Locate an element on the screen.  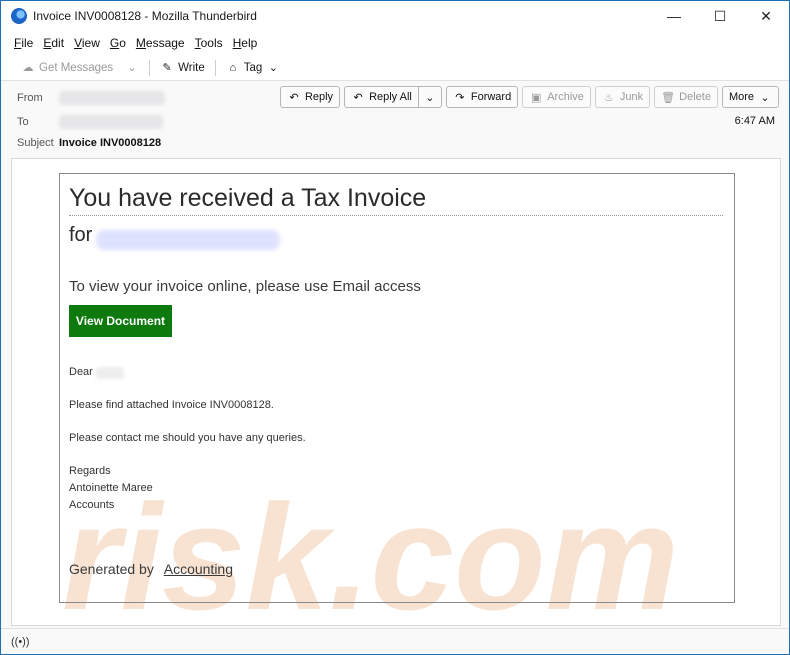
window-title: Invoice INV0008128 - Mozilla Thunderbird is located at coordinates (145, 16).